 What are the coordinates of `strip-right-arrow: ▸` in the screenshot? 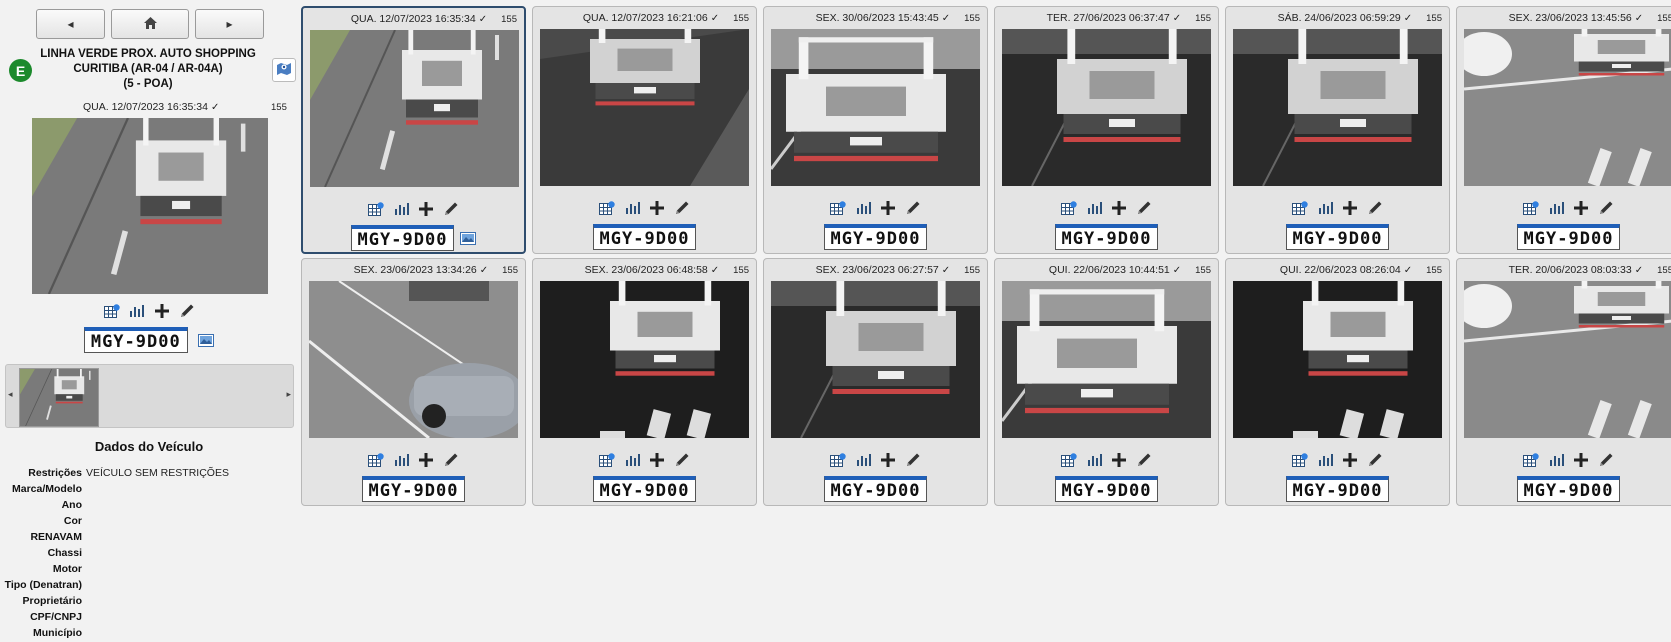 It's located at (288, 394).